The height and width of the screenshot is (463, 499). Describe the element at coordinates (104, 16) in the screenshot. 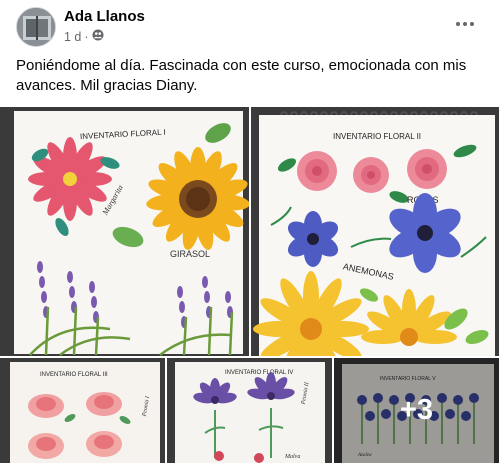

I see `author-name: Ada Llanos` at that location.